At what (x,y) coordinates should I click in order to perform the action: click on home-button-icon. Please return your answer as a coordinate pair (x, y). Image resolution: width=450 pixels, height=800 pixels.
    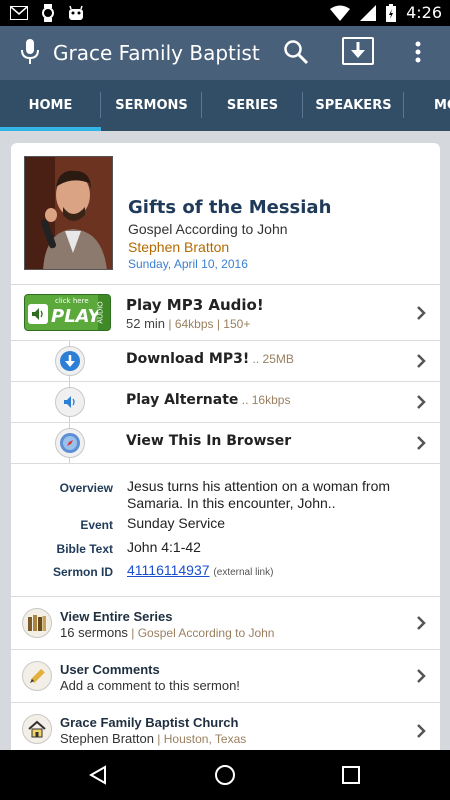
    Looking at the image, I should click on (225, 775).